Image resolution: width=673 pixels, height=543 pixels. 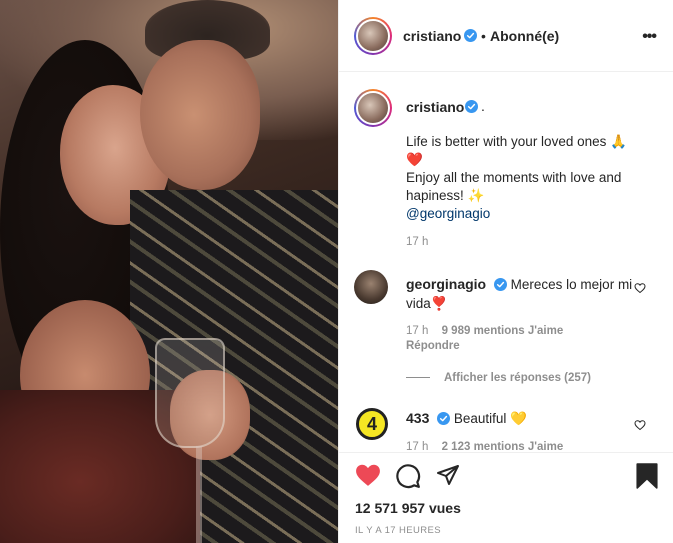 I want to click on comment-like-count: 2 123 mentions J'aime, so click(x=503, y=446).